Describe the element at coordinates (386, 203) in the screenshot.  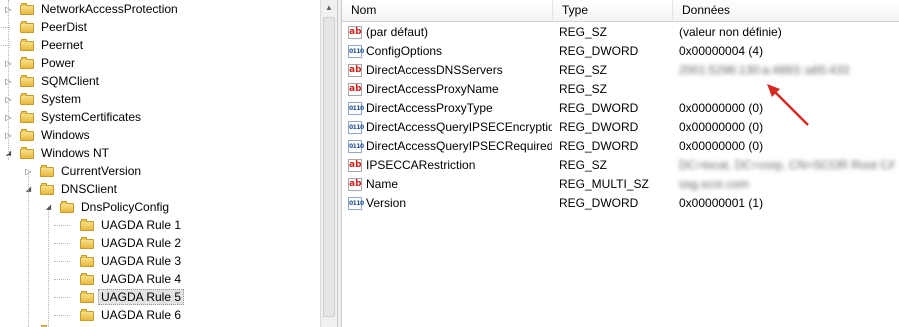
I see `value-name: Version` at that location.